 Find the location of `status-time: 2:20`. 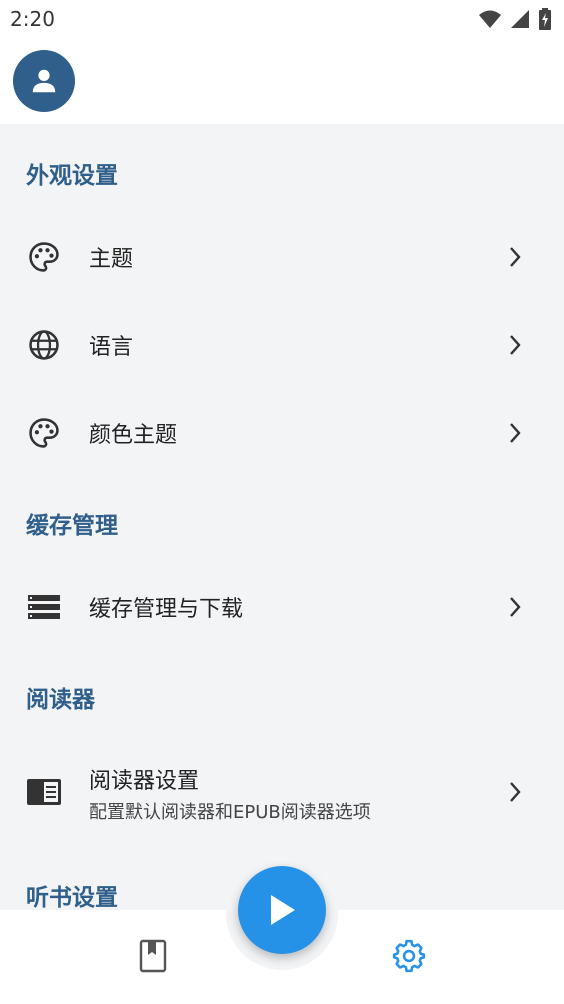

status-time: 2:20 is located at coordinates (32, 19).